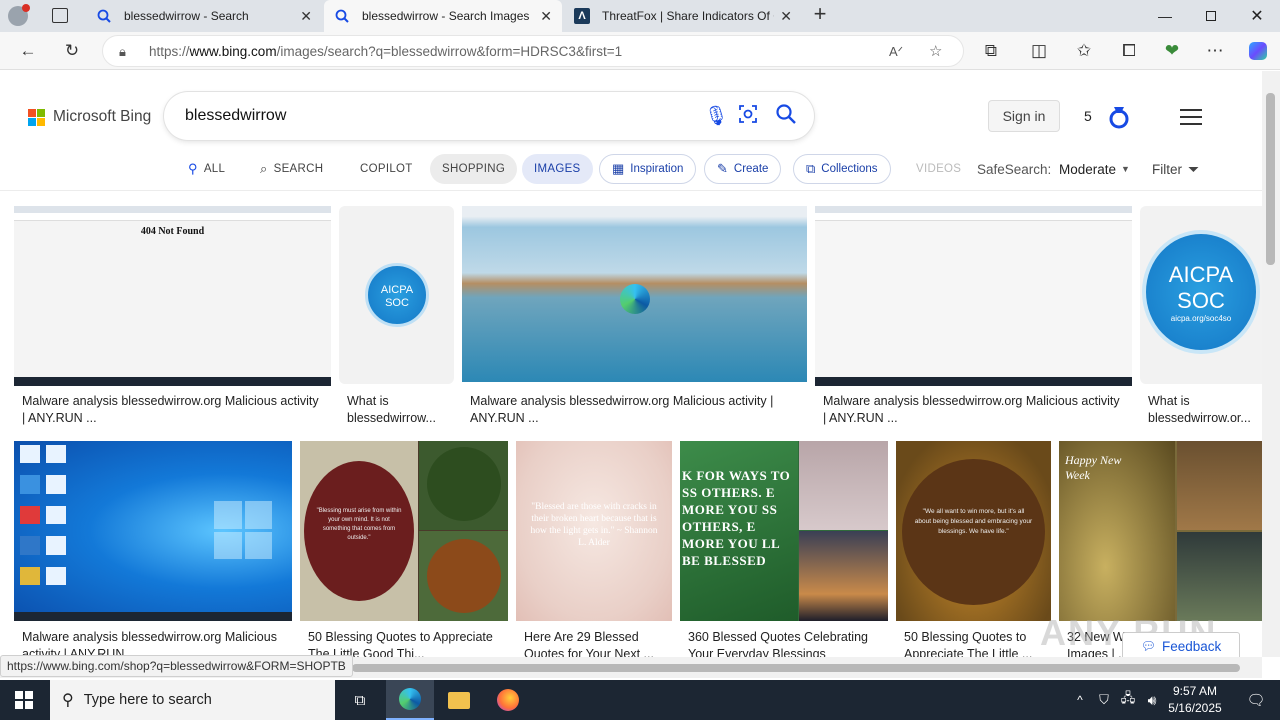 This screenshot has width=1280, height=720. I want to click on bing-logo: Microsoft Bing, so click(89, 117).